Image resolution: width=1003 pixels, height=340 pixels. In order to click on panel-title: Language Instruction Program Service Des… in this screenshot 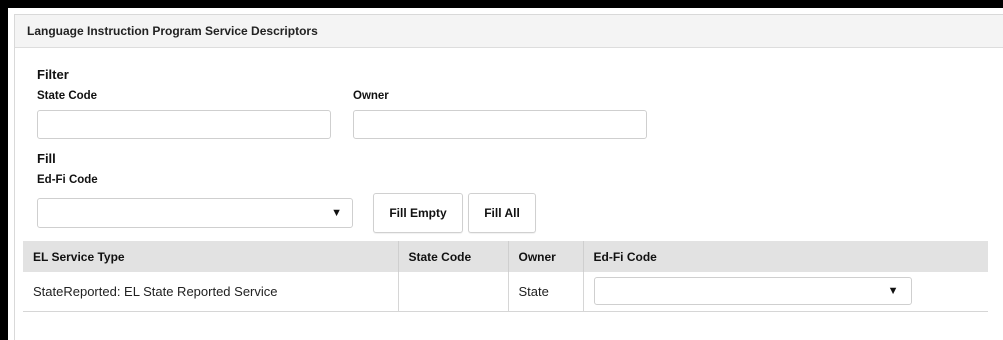, I will do `click(172, 31)`.